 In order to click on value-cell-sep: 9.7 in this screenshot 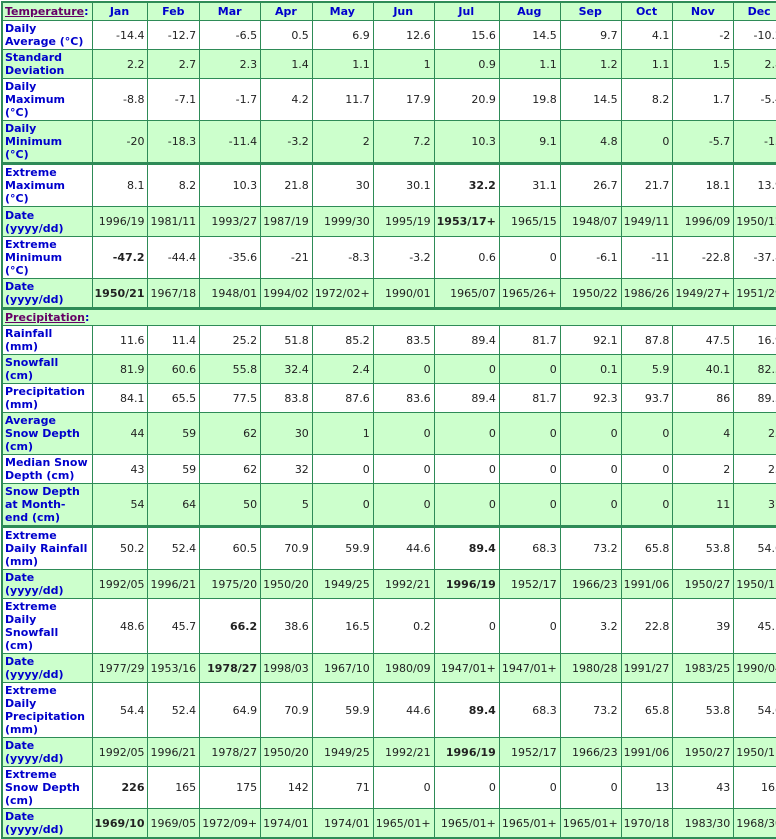, I will do `click(590, 35)`.